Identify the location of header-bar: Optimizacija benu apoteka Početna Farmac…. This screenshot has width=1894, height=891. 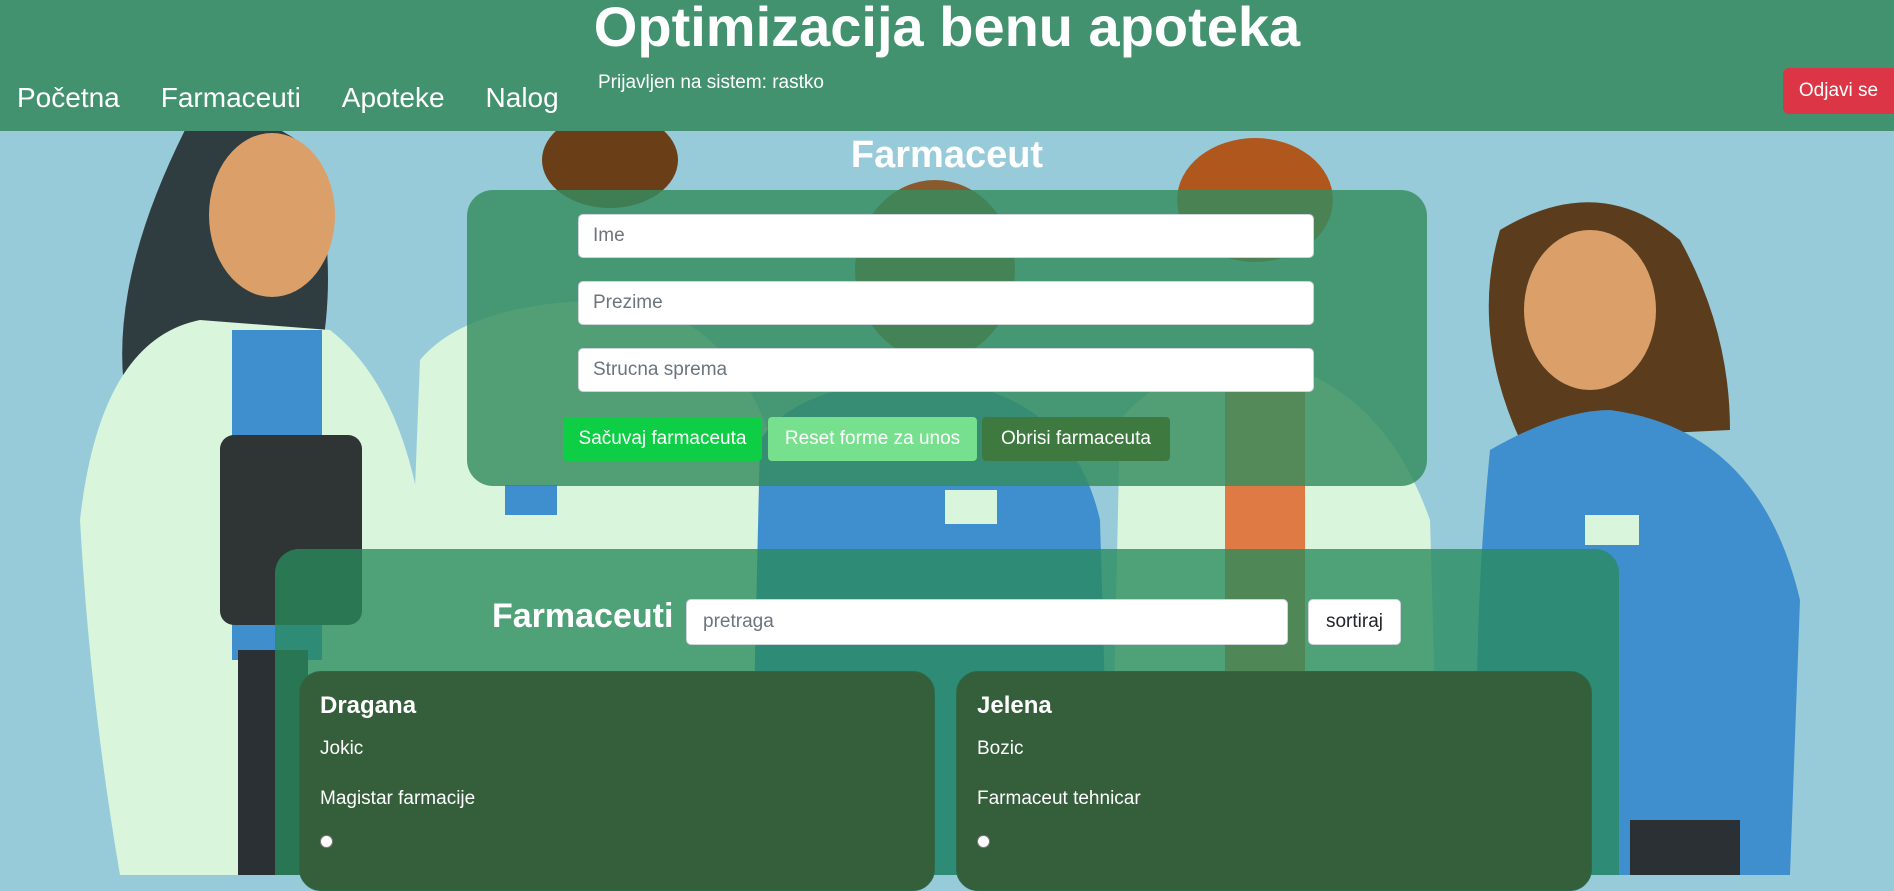
(947, 65).